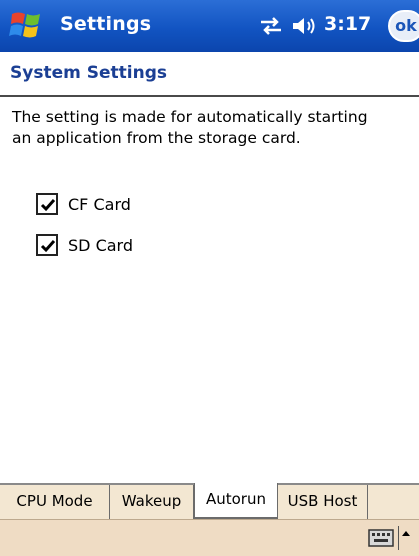  What do you see at coordinates (209, 537) in the screenshot?
I see `bottom-menu-bar` at bounding box center [209, 537].